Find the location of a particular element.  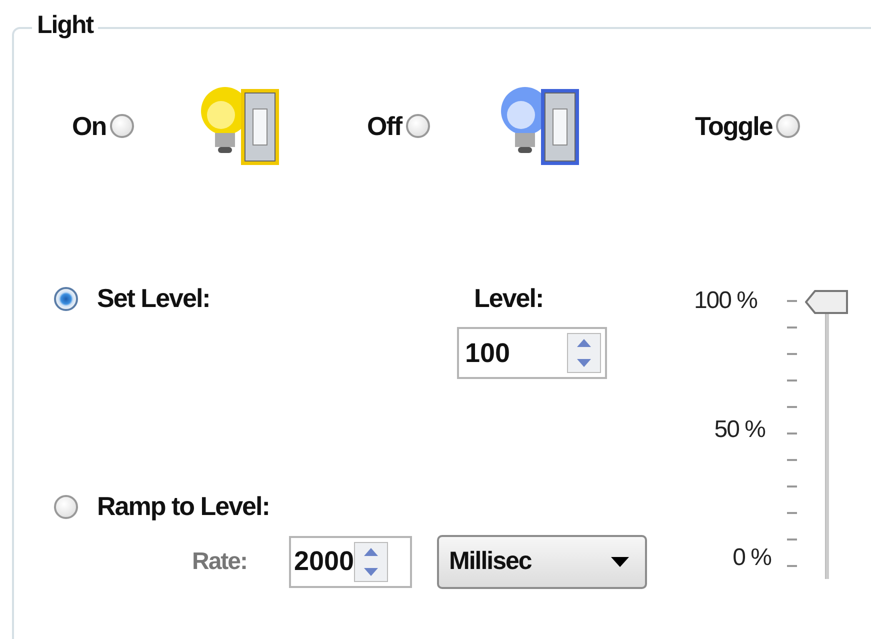

option-label: Set Level: is located at coordinates (154, 298).